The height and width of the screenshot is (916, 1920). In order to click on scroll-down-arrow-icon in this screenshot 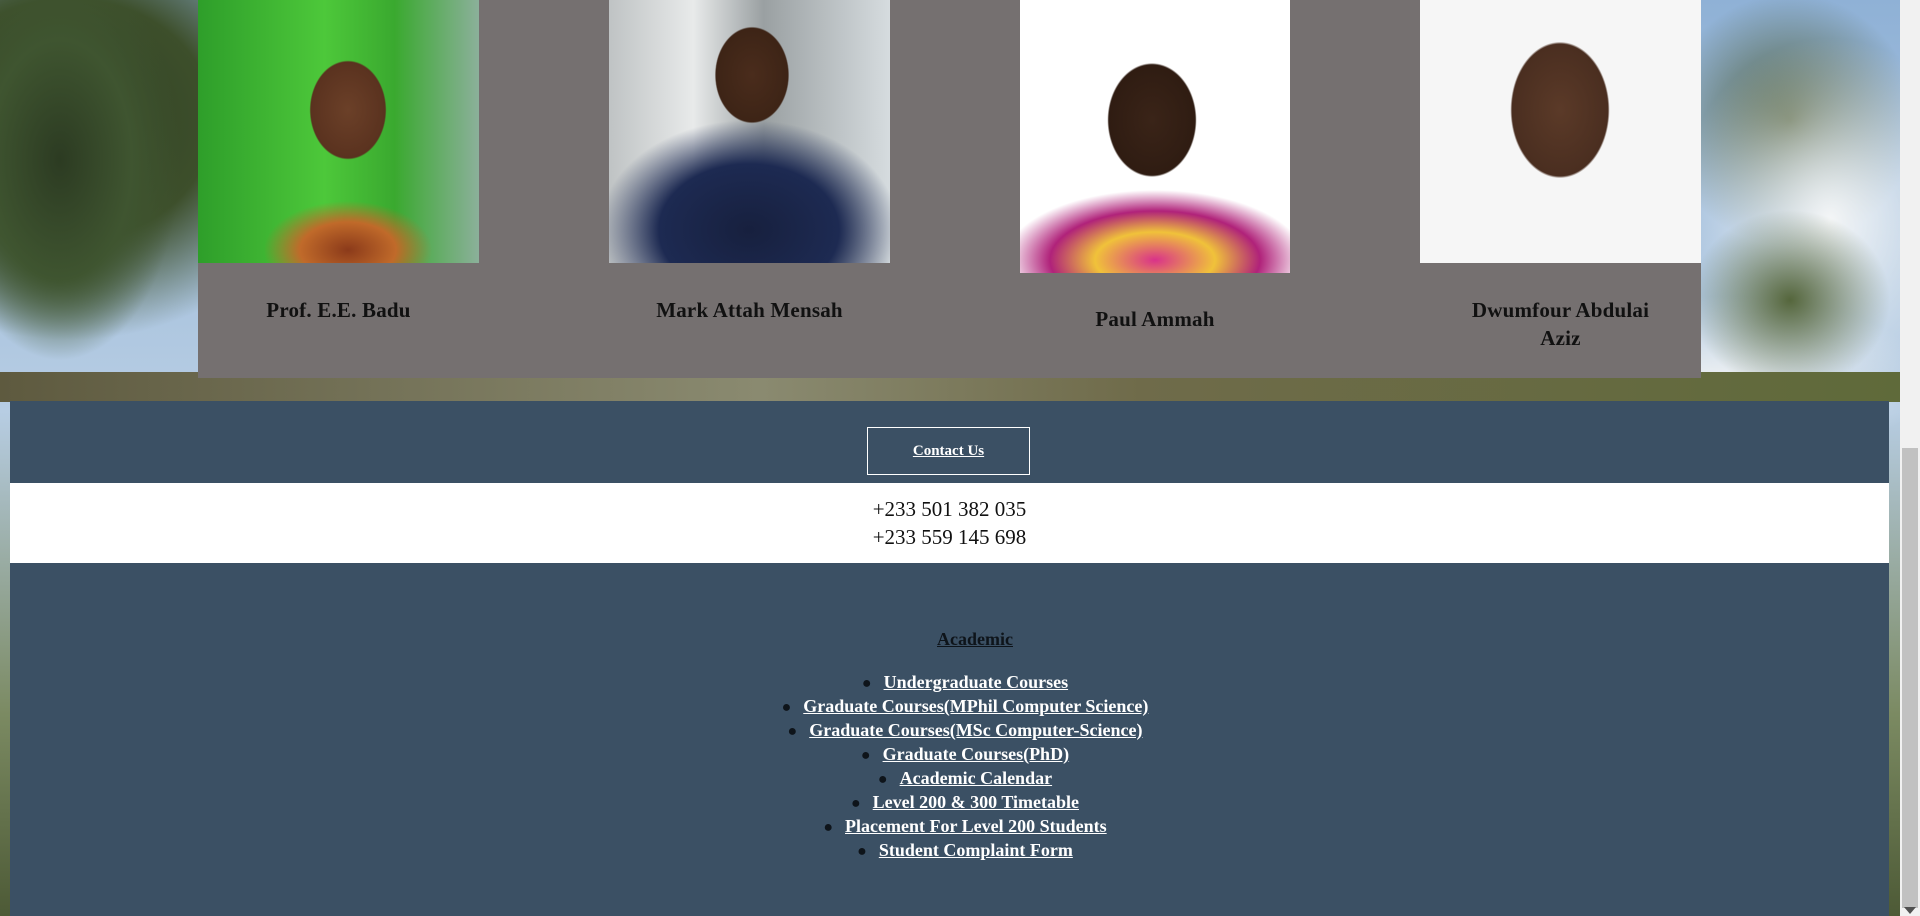, I will do `click(1910, 910)`.